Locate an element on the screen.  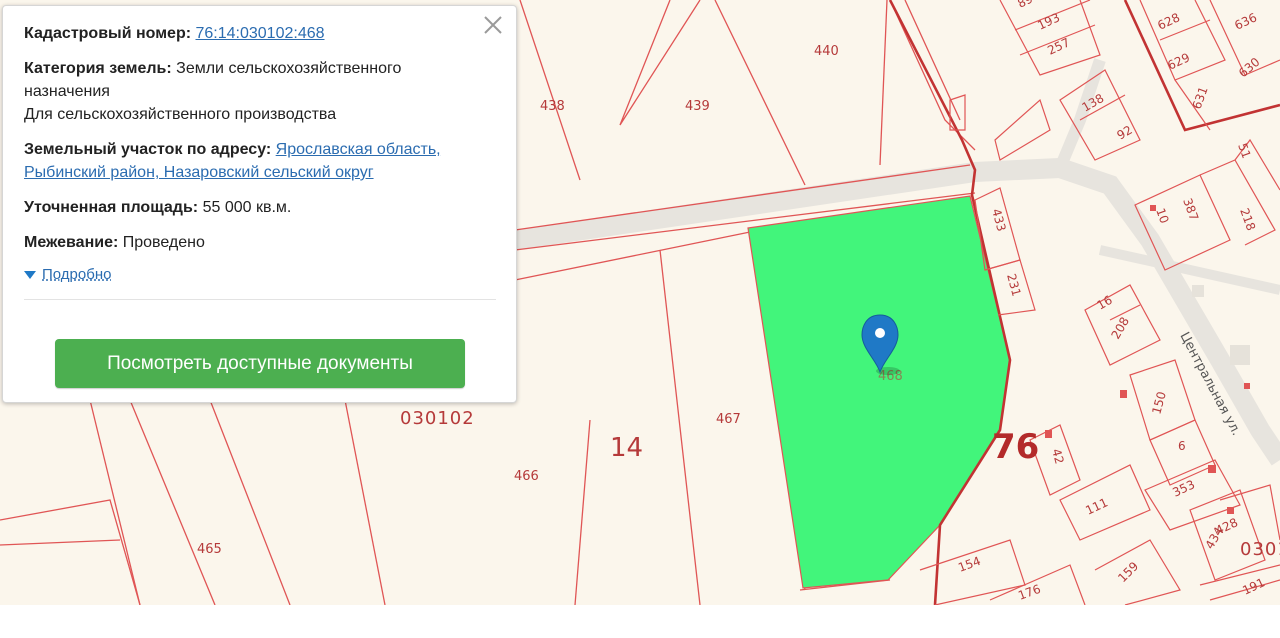
parcel-label-92: 92 is located at coordinates (1125, 133).